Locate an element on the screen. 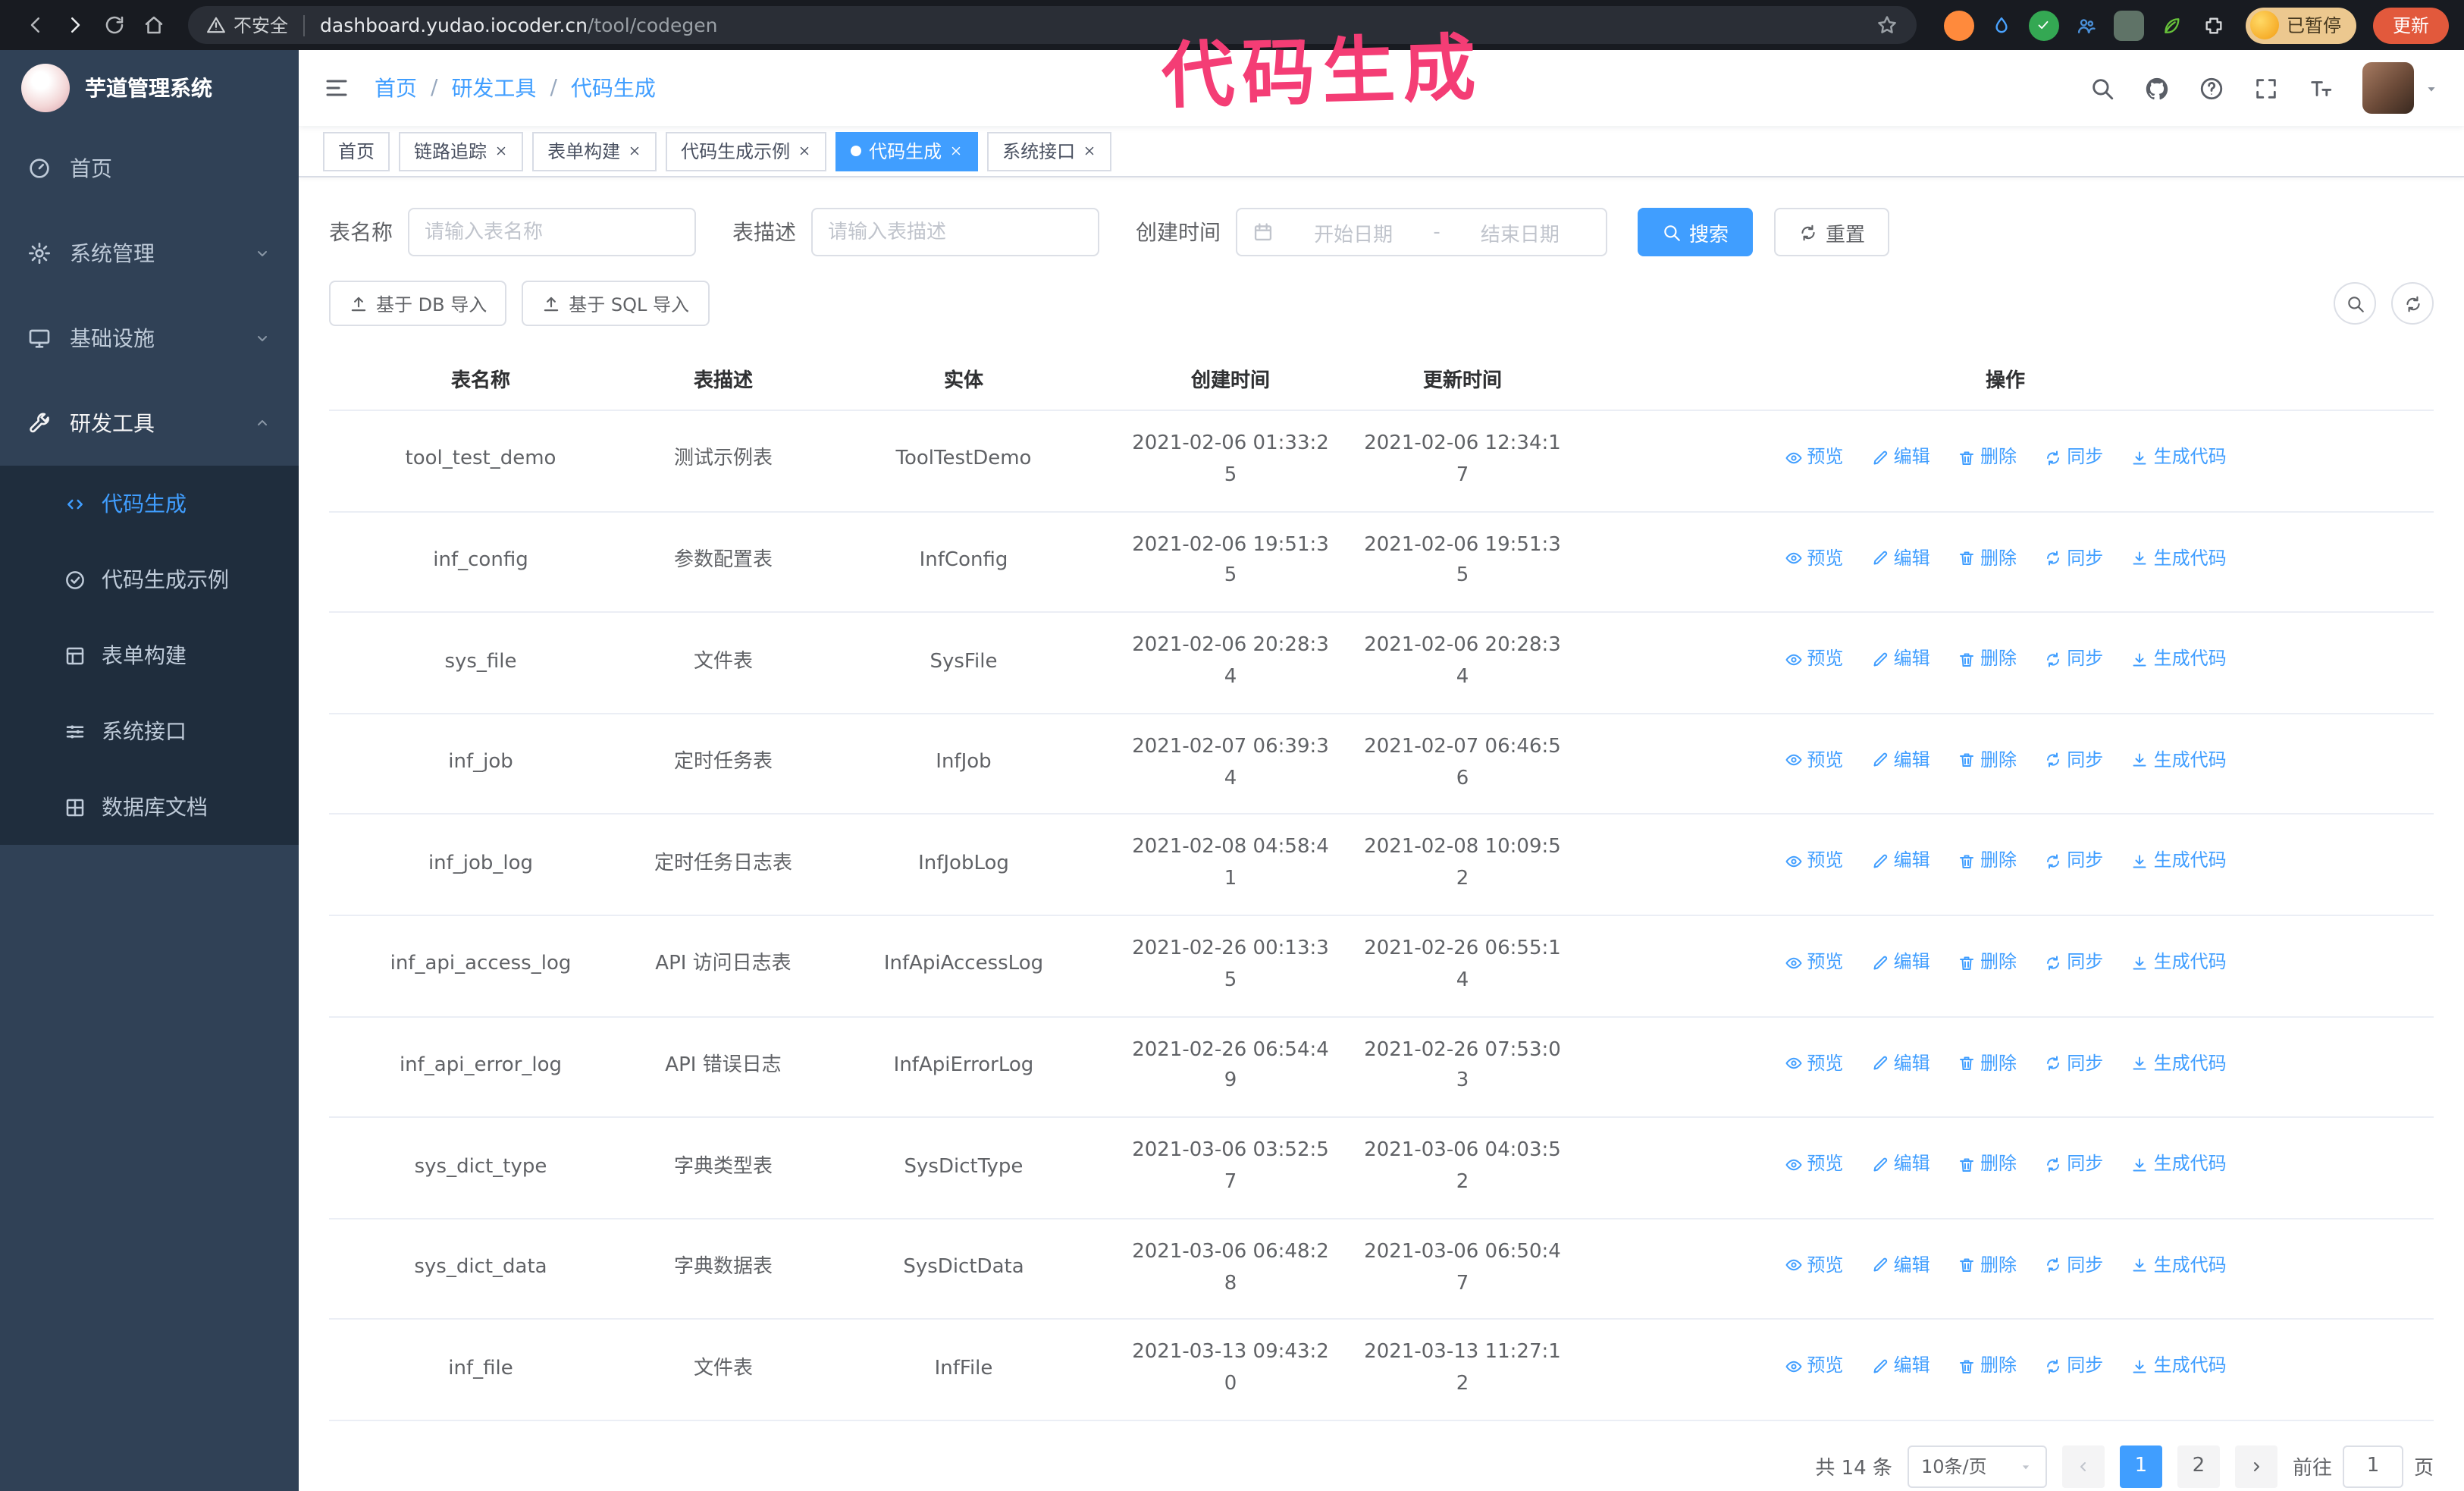  browser-forward-button is located at coordinates (74, 25).